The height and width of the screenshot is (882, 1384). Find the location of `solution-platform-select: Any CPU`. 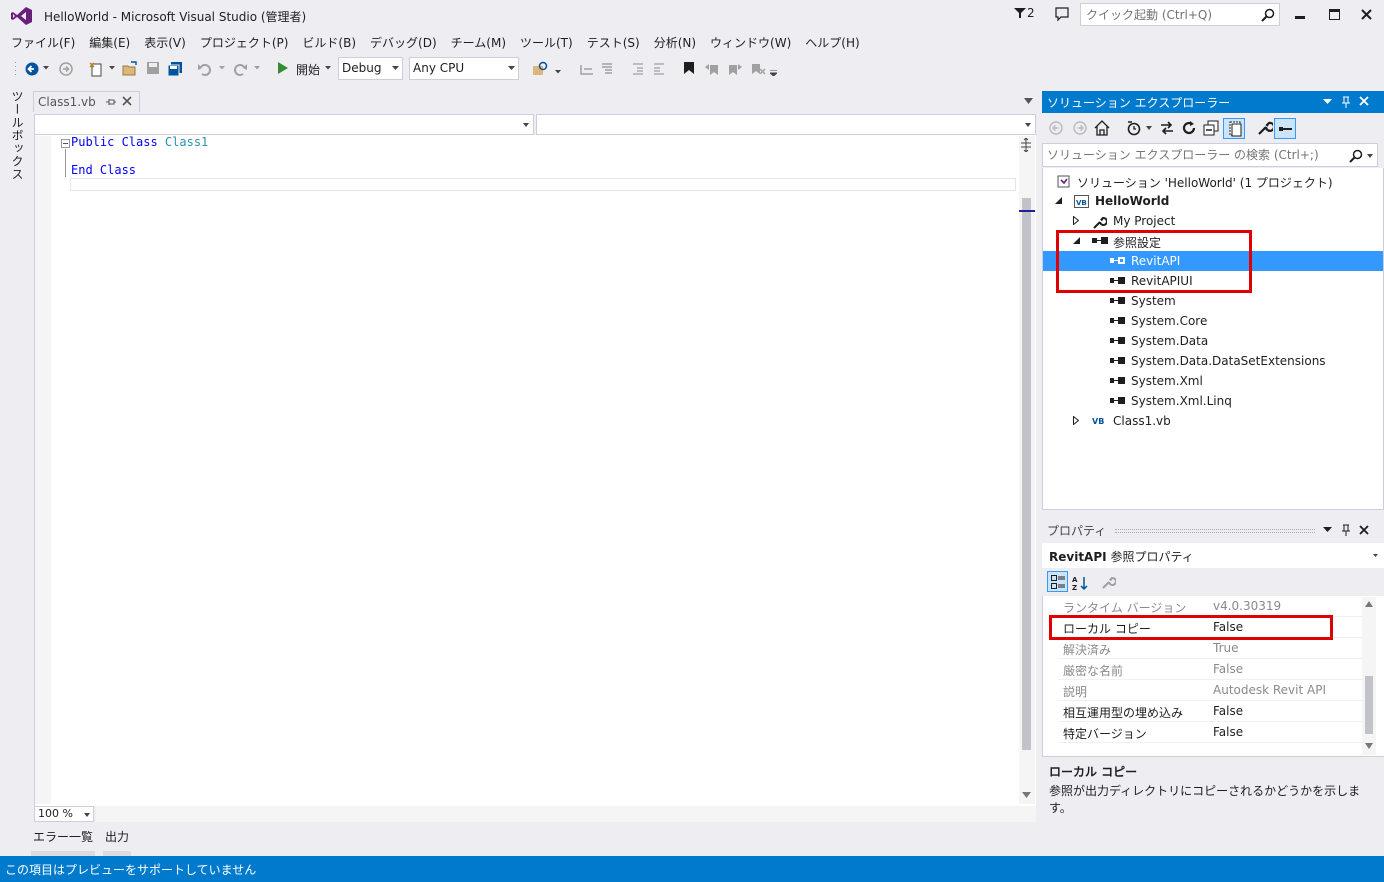

solution-platform-select: Any CPU is located at coordinates (464, 68).